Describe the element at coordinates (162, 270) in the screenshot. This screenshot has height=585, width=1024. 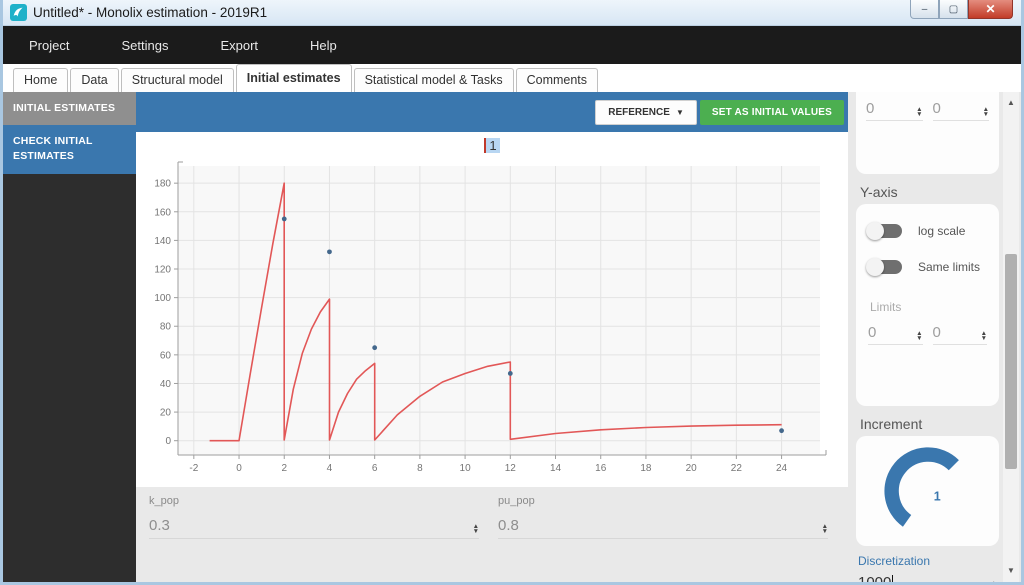
I see `svg-text: 120` at that location.